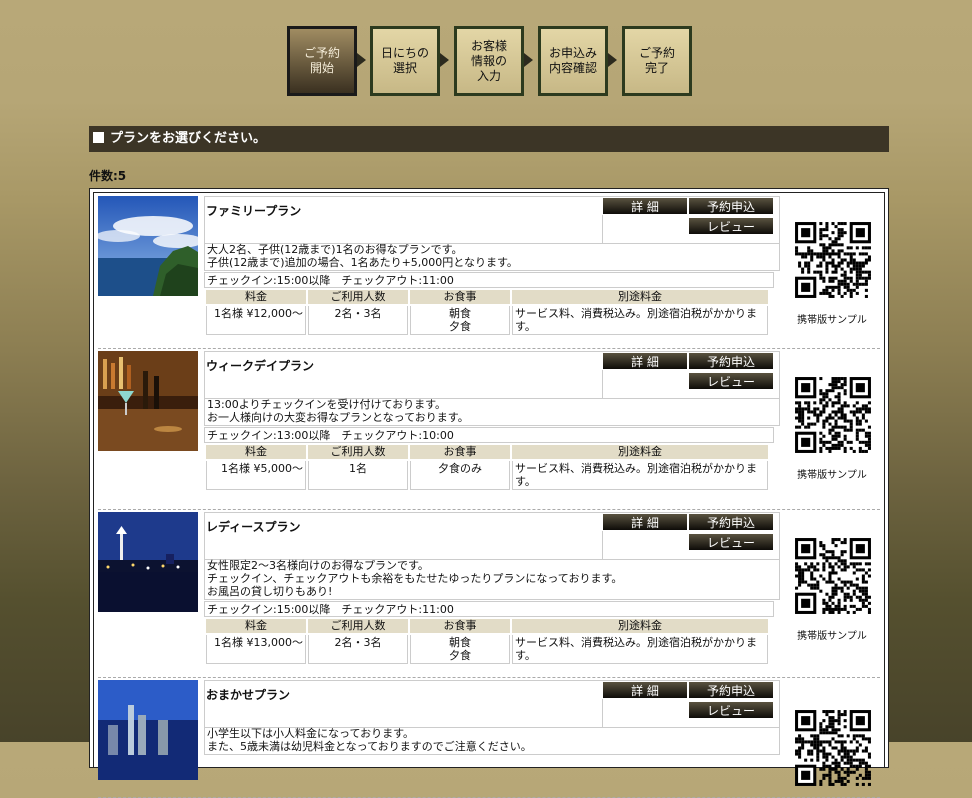  Describe the element at coordinates (256, 475) in the screenshot. I see `cell-price: 1名様 ¥5,000〜` at that location.